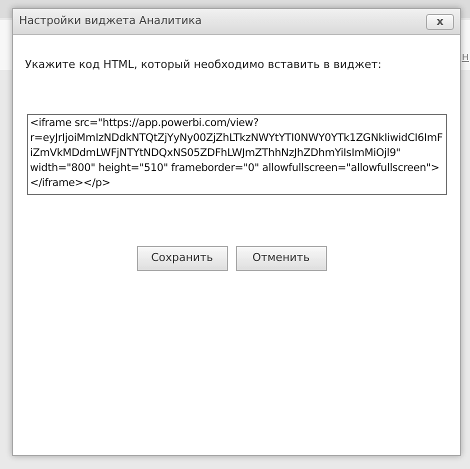 This screenshot has width=470, height=469. What do you see at coordinates (182, 258) in the screenshot?
I see `dialog-button: Сохранить` at bounding box center [182, 258].